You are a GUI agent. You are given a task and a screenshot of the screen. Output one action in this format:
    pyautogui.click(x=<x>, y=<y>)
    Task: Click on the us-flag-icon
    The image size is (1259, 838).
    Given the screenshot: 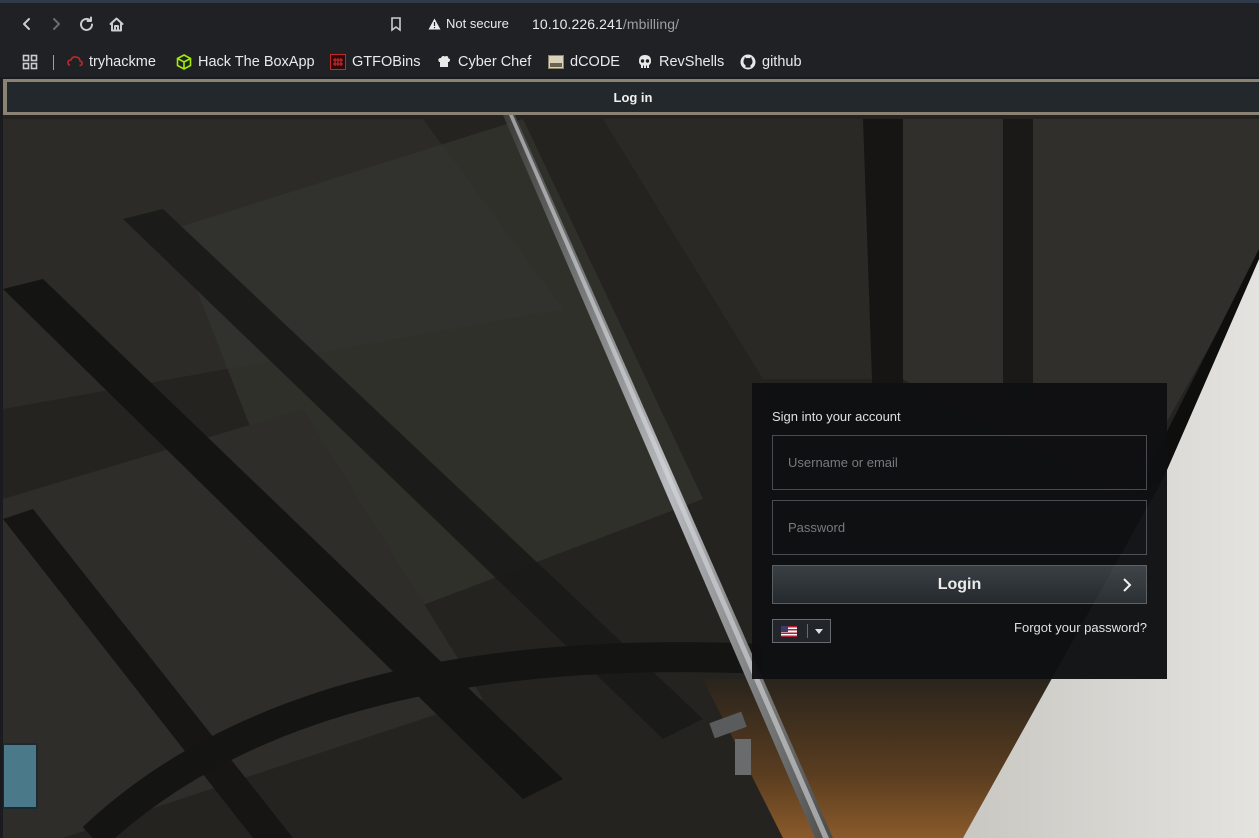 What is the action you would take?
    pyautogui.click(x=789, y=631)
    